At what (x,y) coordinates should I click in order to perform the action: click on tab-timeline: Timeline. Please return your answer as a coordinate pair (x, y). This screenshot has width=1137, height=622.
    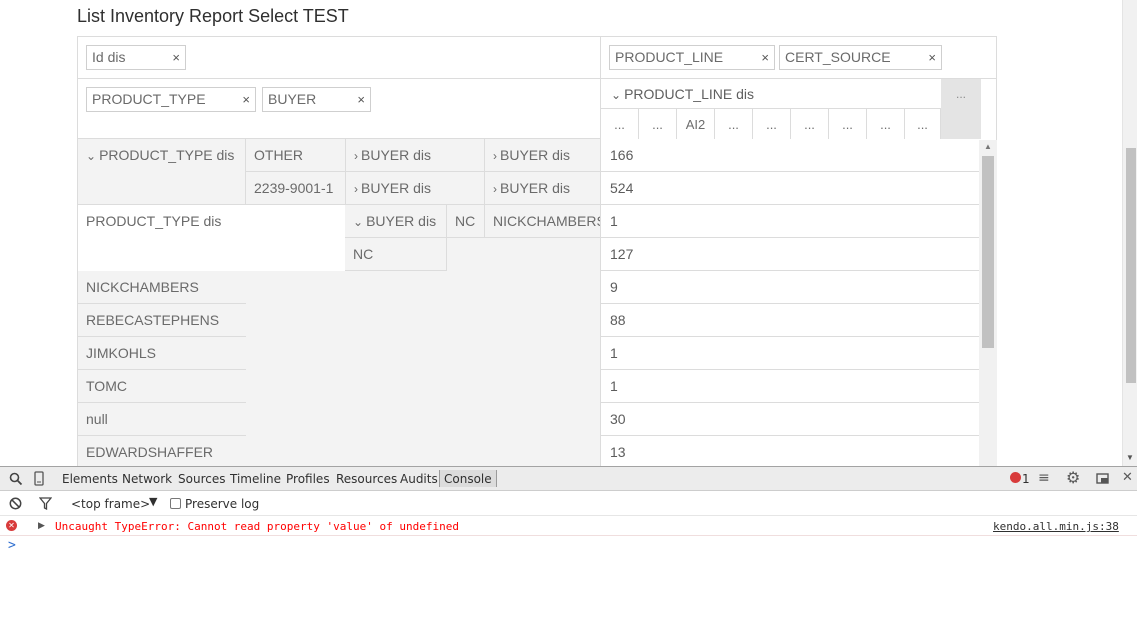
    Looking at the image, I should click on (255, 479).